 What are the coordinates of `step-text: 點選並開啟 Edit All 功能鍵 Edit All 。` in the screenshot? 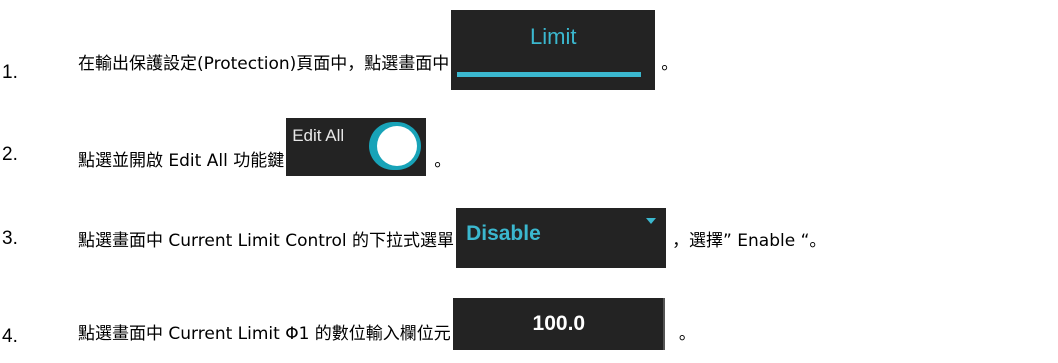 It's located at (264, 147).